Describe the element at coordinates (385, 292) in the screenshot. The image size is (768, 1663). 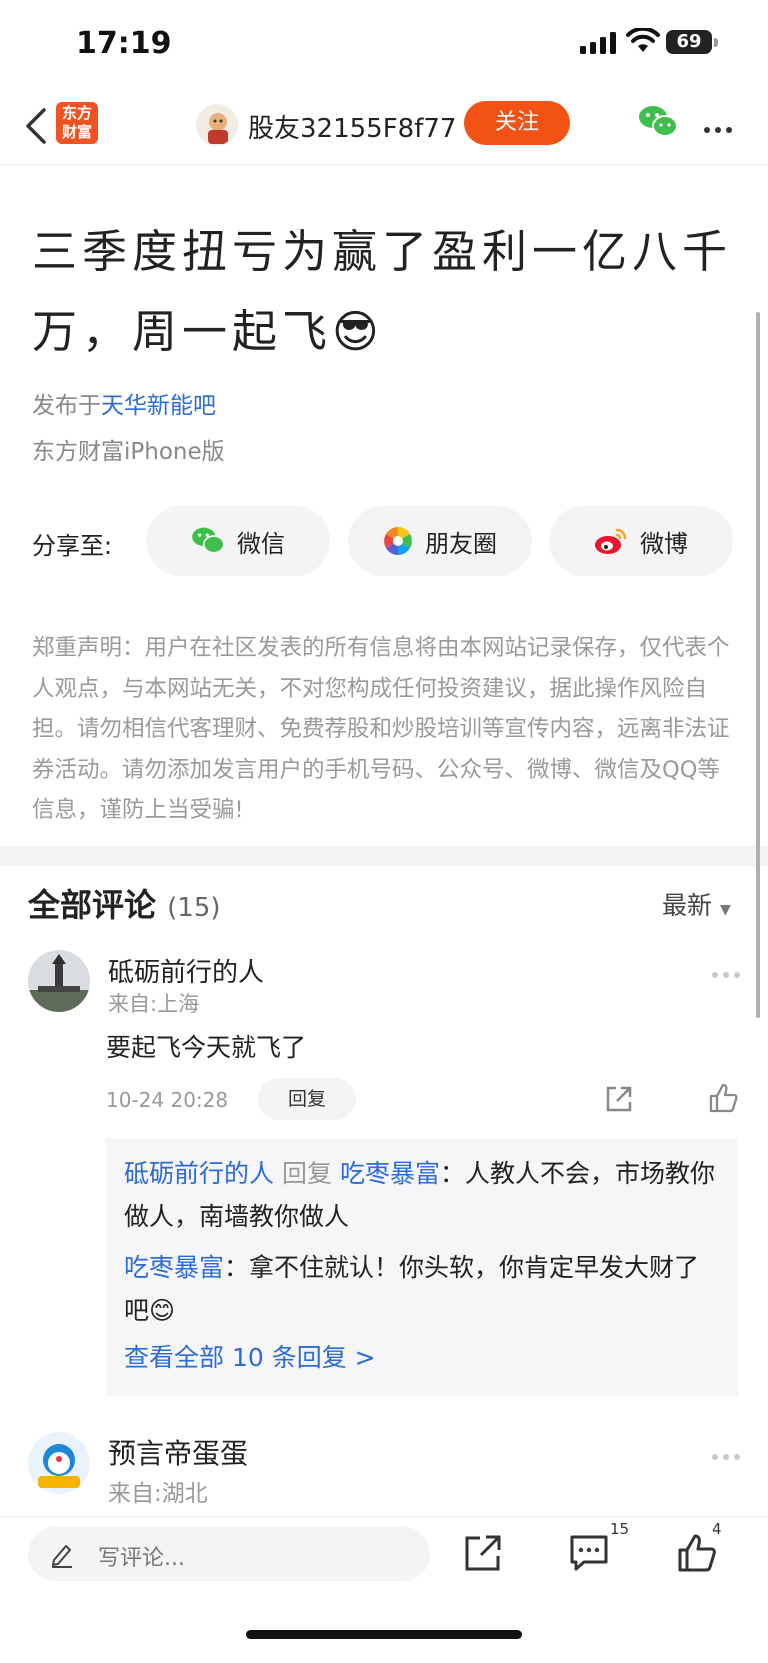
I see `post-title: 三季度扭亏为赢了盈利一亿八千万，周一起飞😎` at that location.